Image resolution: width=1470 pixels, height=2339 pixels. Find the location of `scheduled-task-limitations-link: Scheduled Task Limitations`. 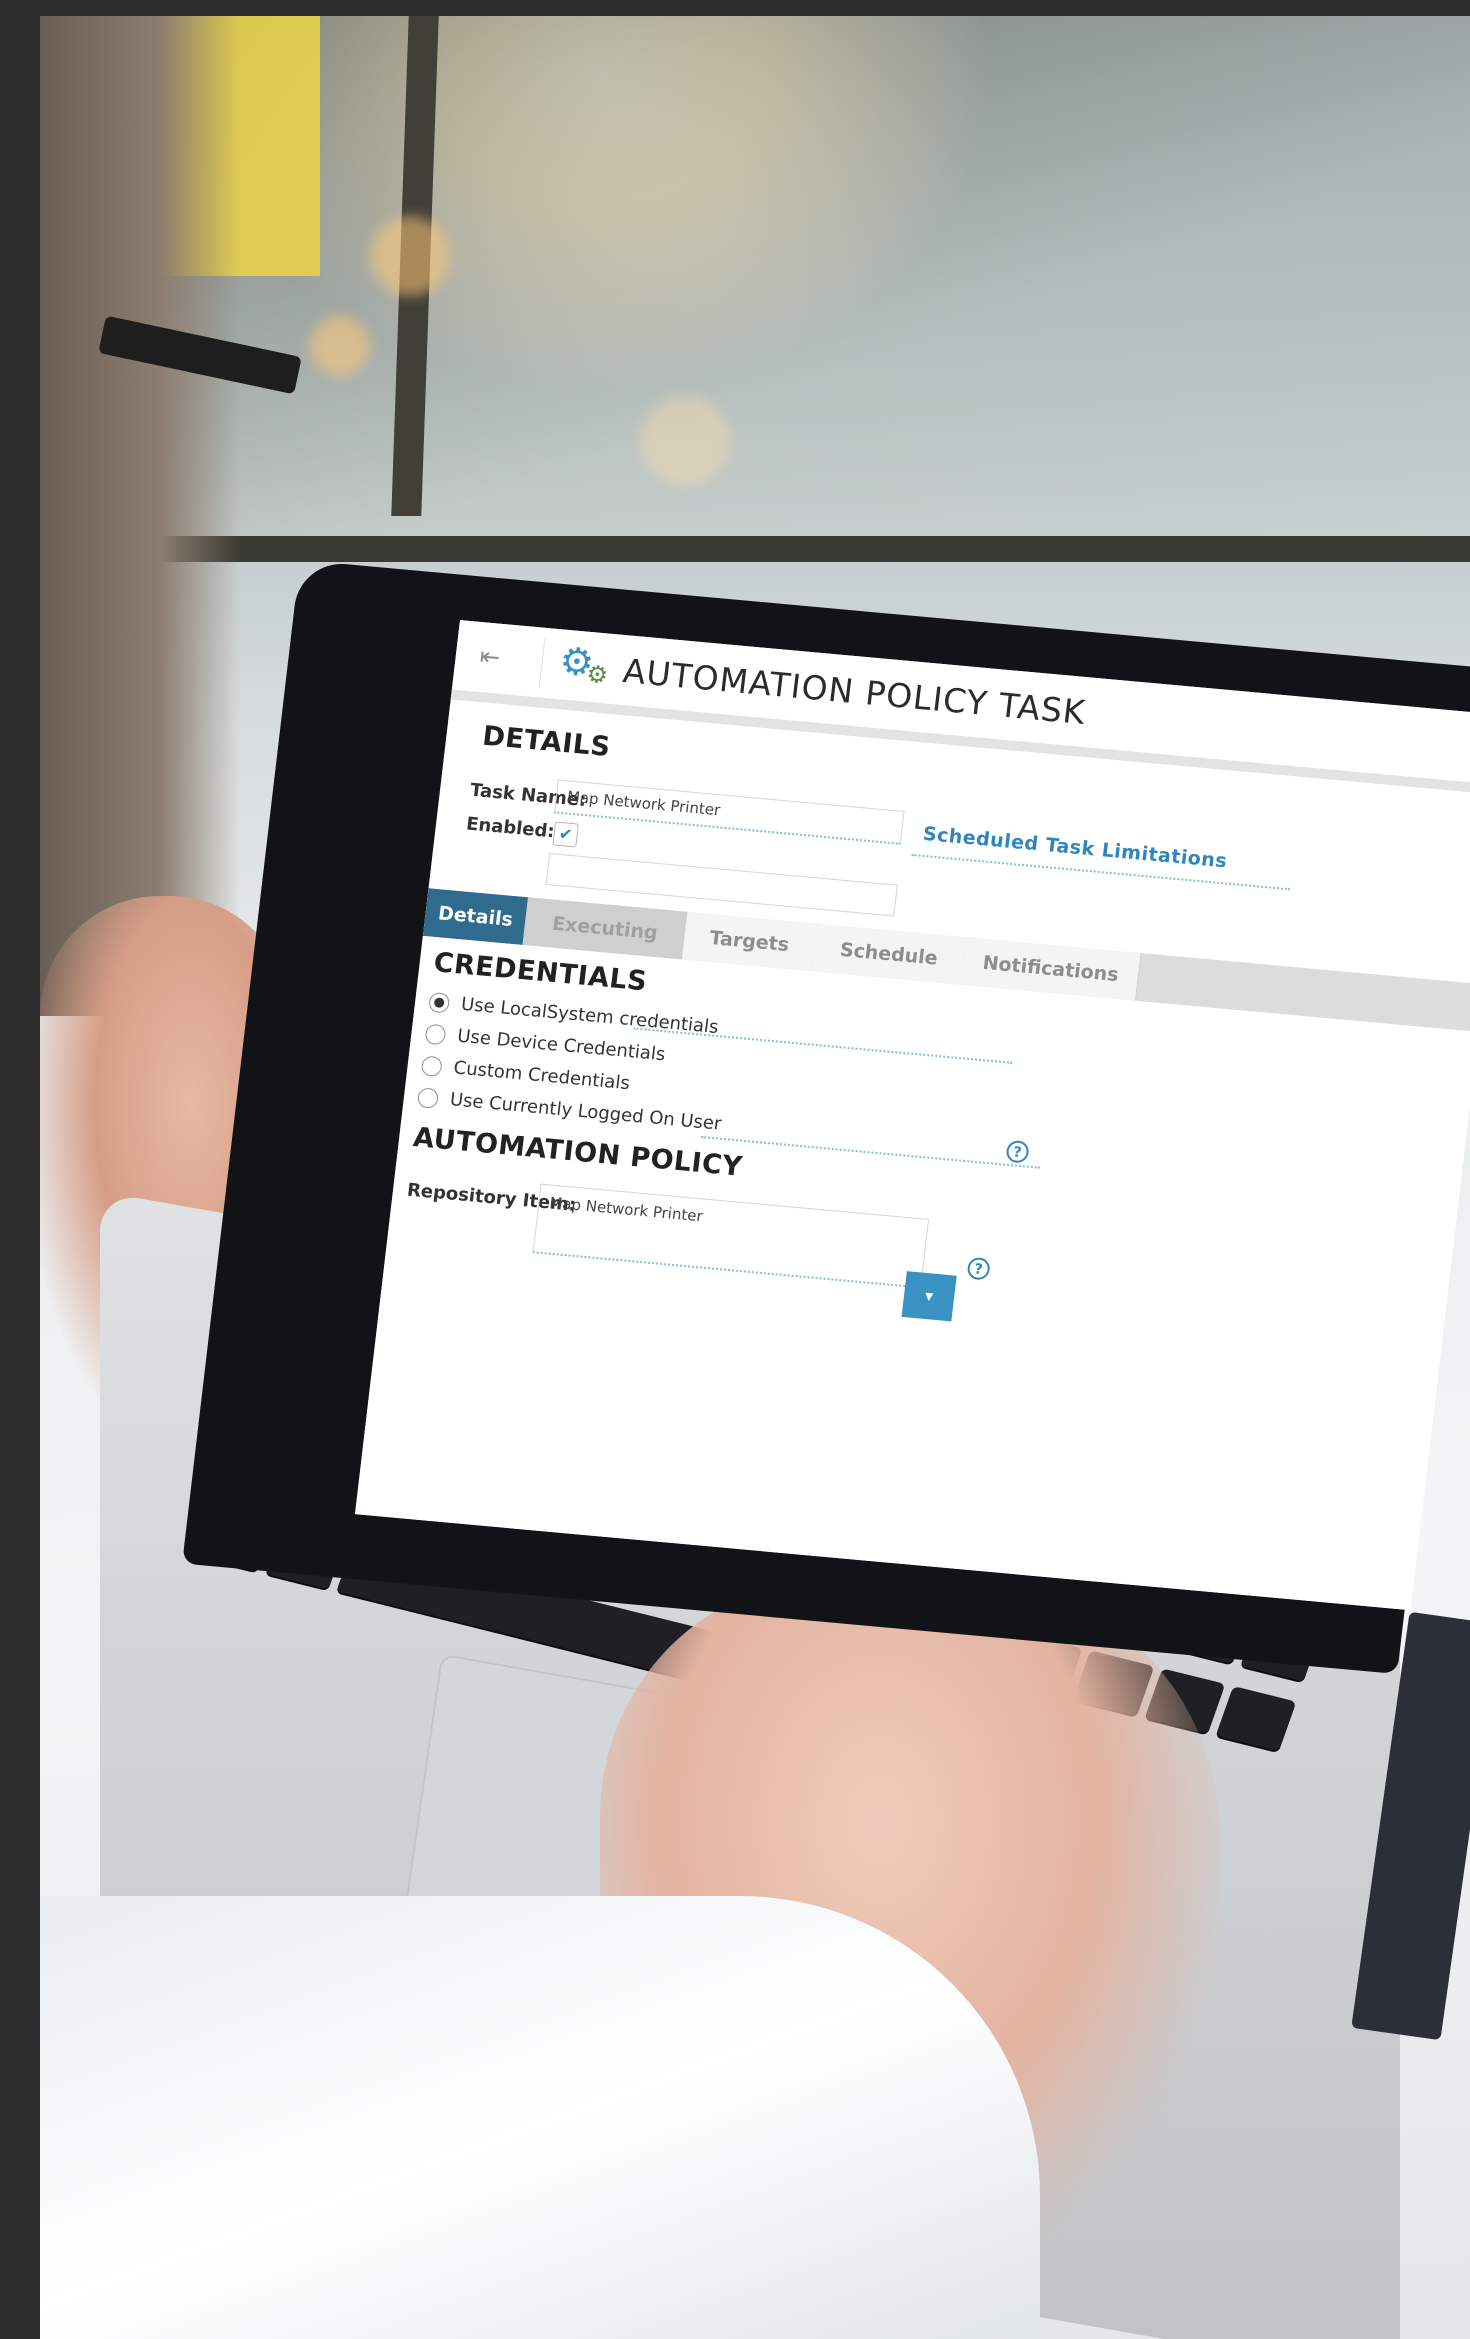

scheduled-task-limitations-link: Scheduled Task Limitations is located at coordinates (1075, 848).